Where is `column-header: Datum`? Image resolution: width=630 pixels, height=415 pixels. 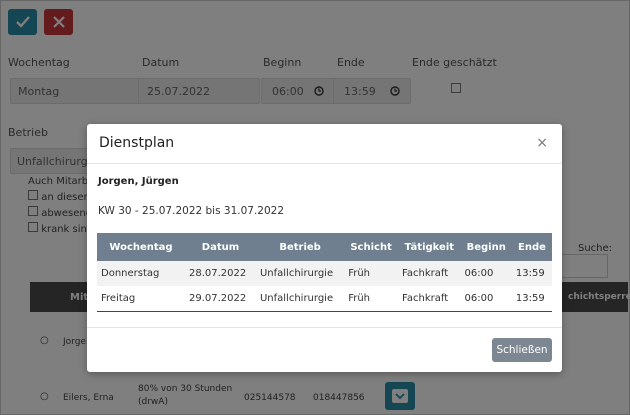 column-header: Datum is located at coordinates (220, 247).